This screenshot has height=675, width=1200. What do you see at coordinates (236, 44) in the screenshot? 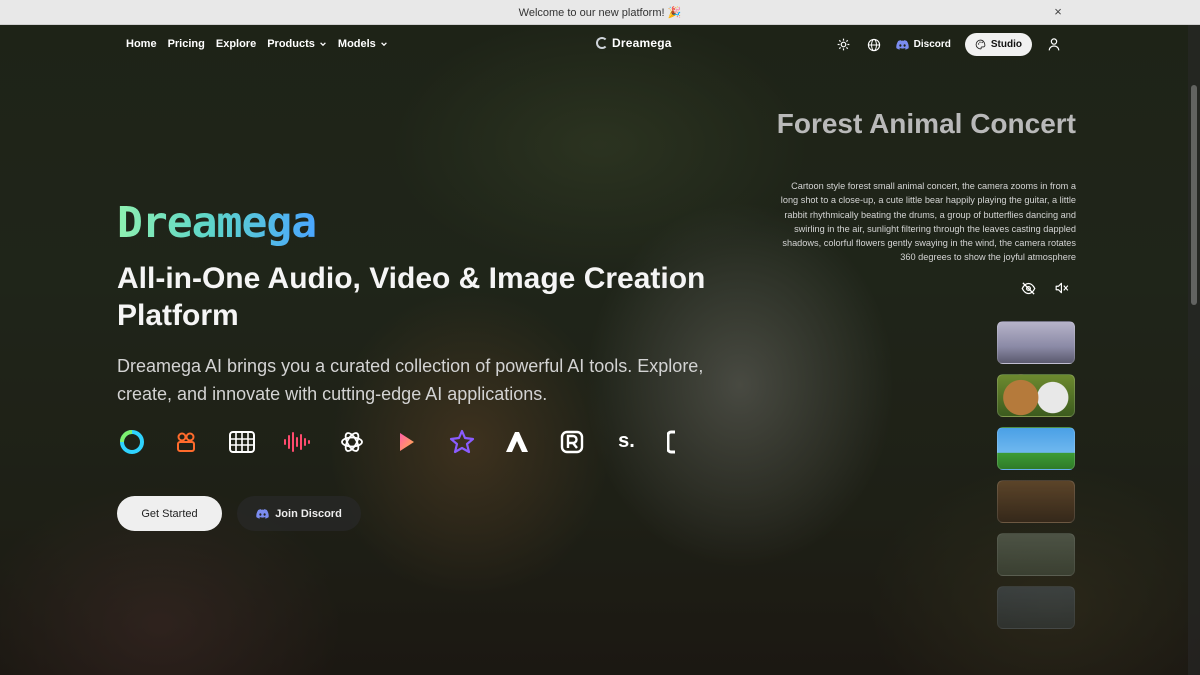
I see `nav-explore: Explore` at bounding box center [236, 44].